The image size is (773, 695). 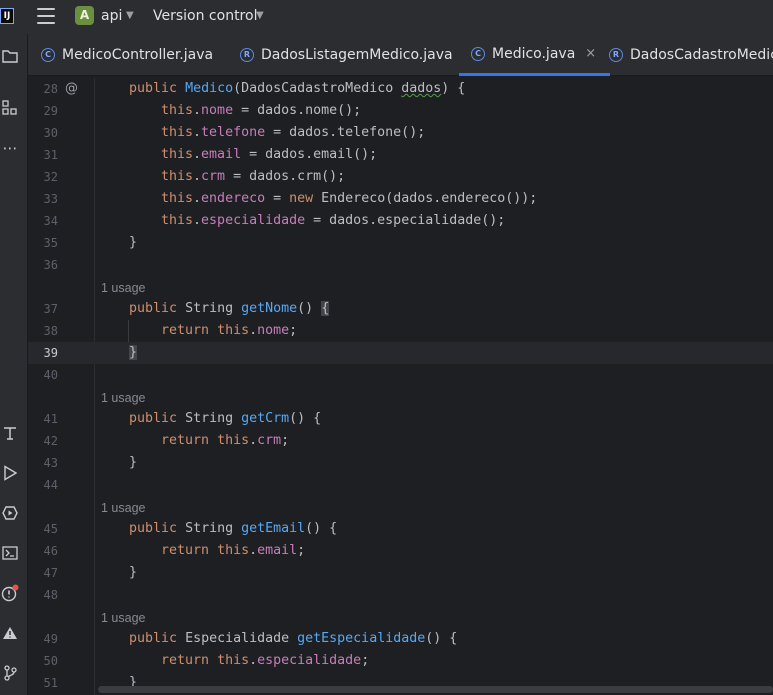 What do you see at coordinates (50, 155) in the screenshot?
I see `line-number: 31` at bounding box center [50, 155].